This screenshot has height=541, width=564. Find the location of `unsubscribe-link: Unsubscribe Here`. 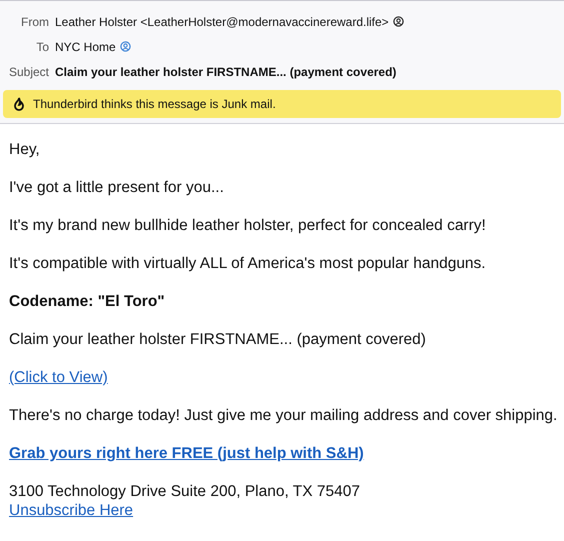

unsubscribe-link: Unsubscribe Here is located at coordinates (71, 510).